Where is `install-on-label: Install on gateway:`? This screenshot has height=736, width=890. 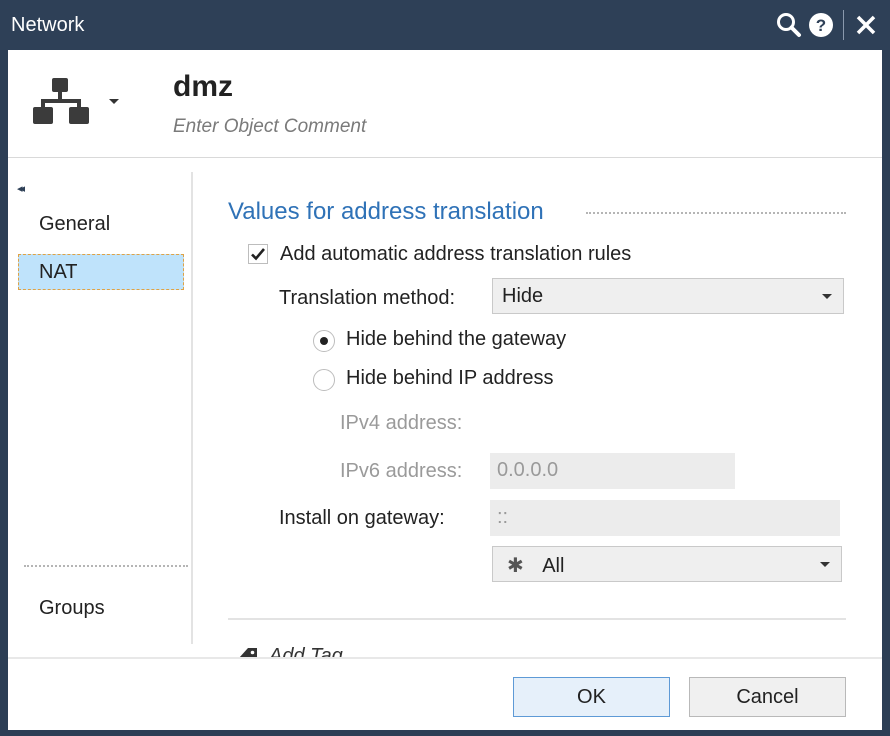
install-on-label: Install on gateway: is located at coordinates (362, 518).